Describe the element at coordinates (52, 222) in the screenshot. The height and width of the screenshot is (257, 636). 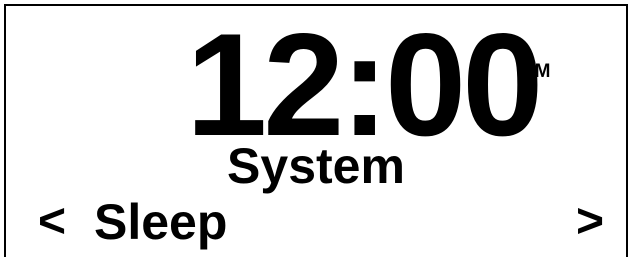
I see `previous-item-arrow: <` at that location.